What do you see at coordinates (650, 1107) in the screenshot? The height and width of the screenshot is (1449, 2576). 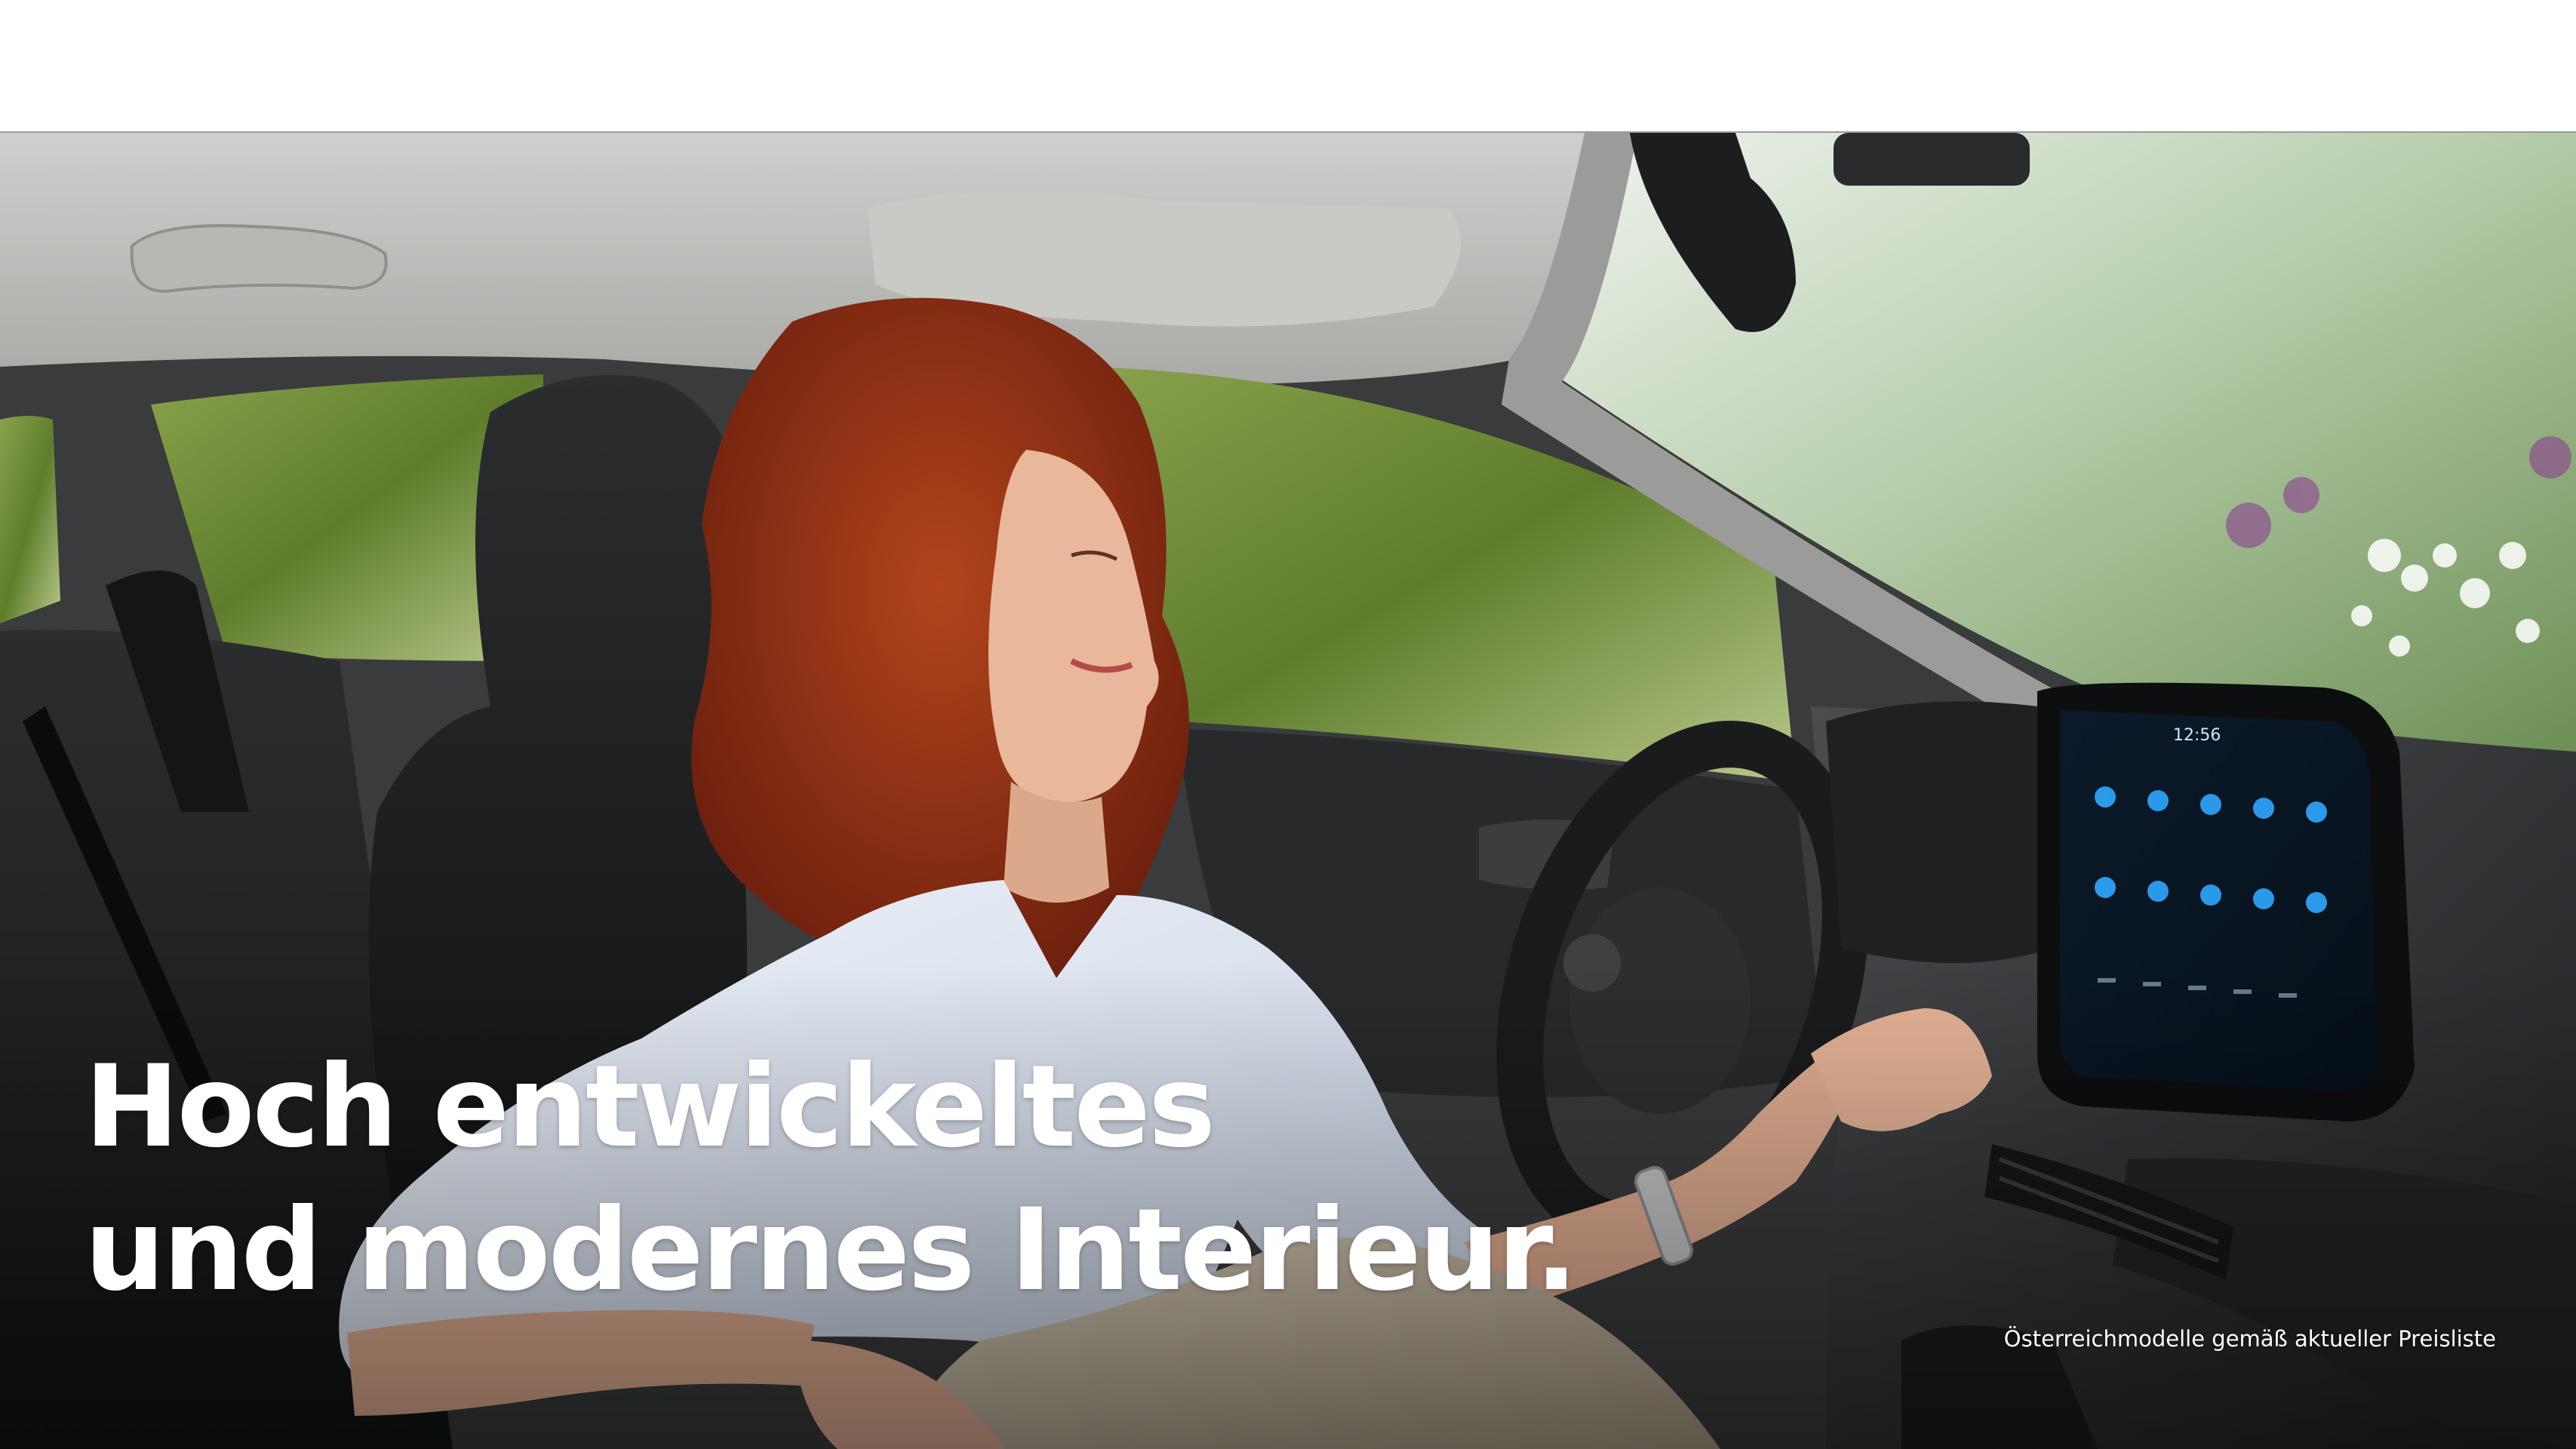 I see `headline-line-1: Hoch entwickeltes` at bounding box center [650, 1107].